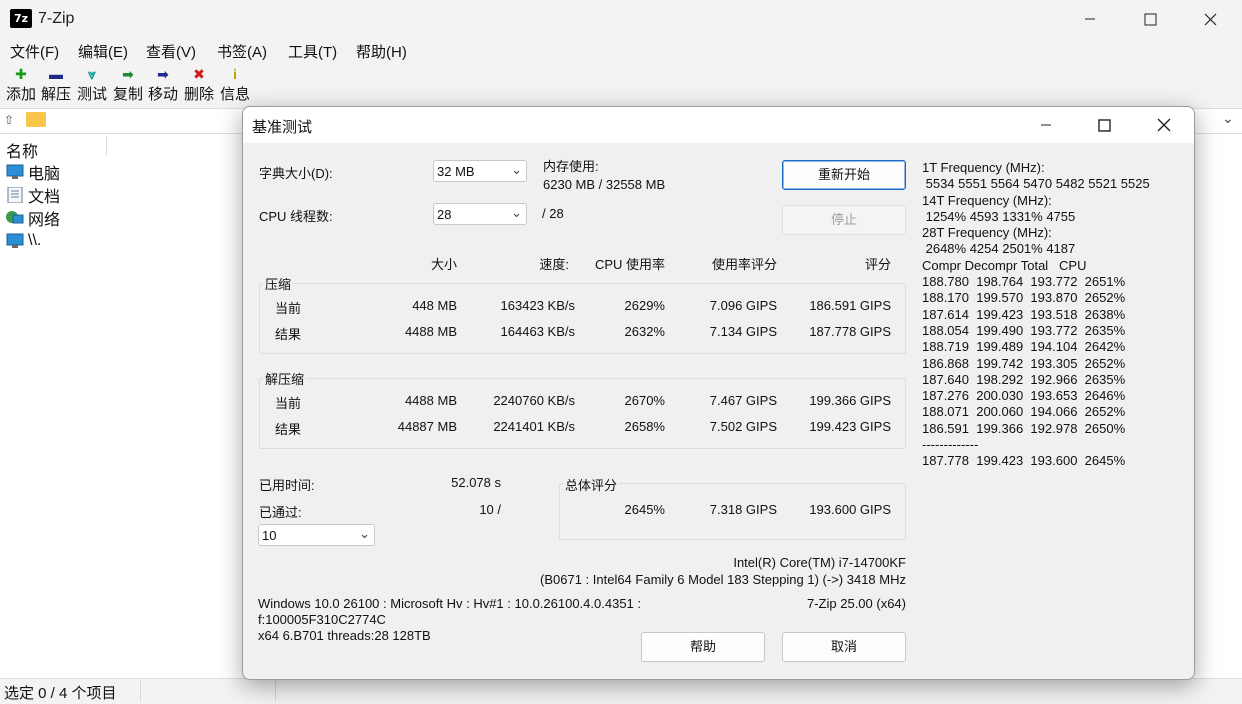  Describe the element at coordinates (621, 691) in the screenshot. I see `status-bar` at that location.